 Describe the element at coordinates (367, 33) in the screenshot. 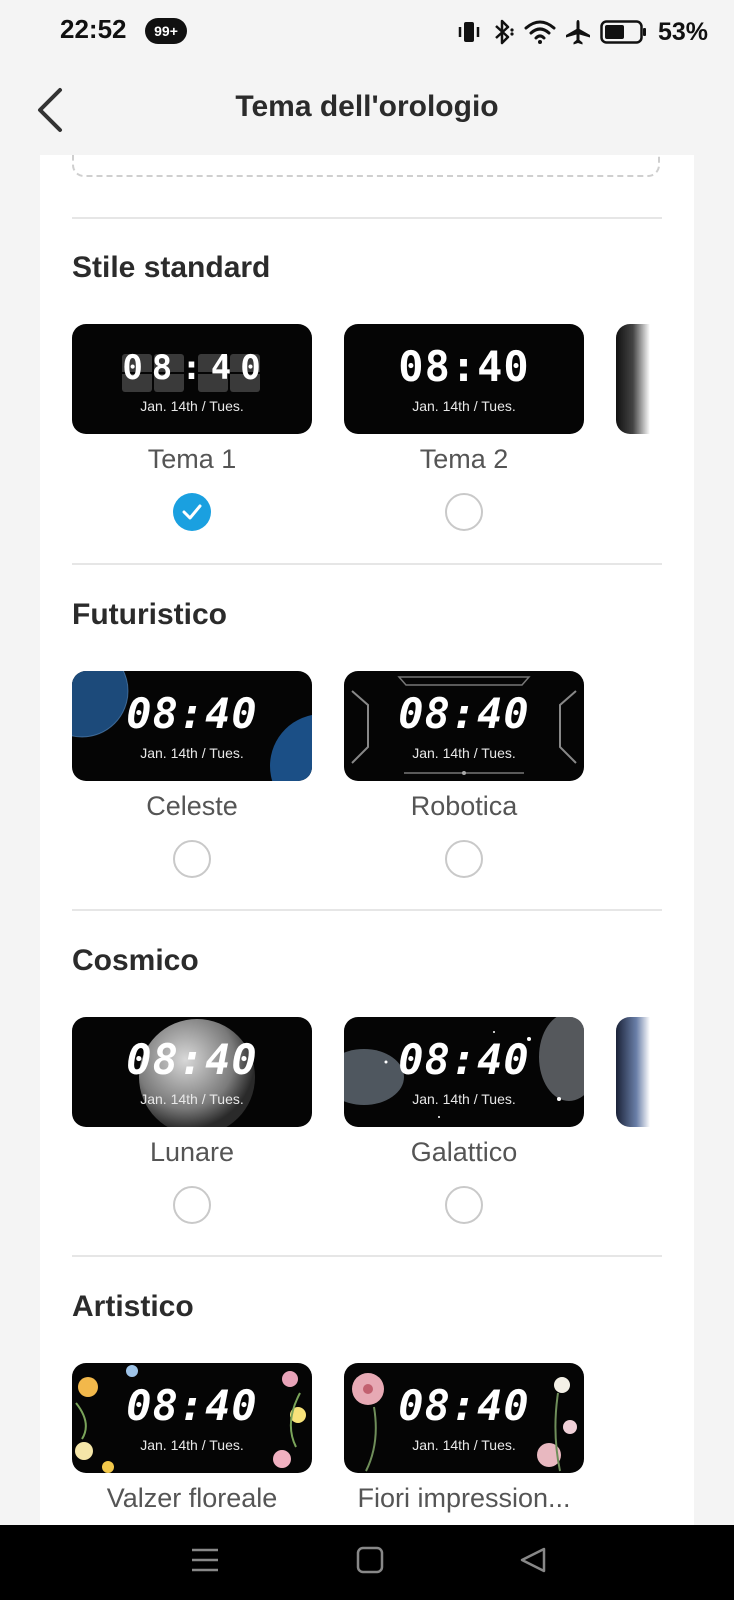

I see `status-bar: 22:52 99+ 53%` at that location.